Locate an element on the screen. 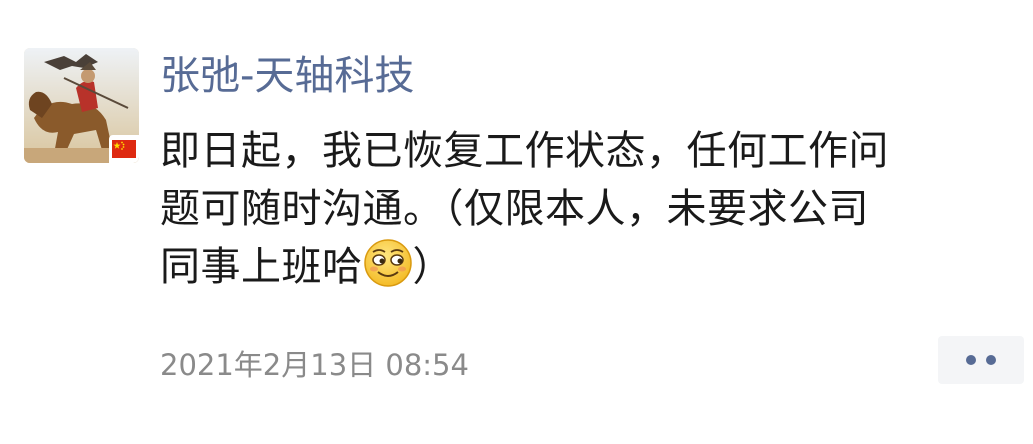  more-dots-icon is located at coordinates (981, 360).